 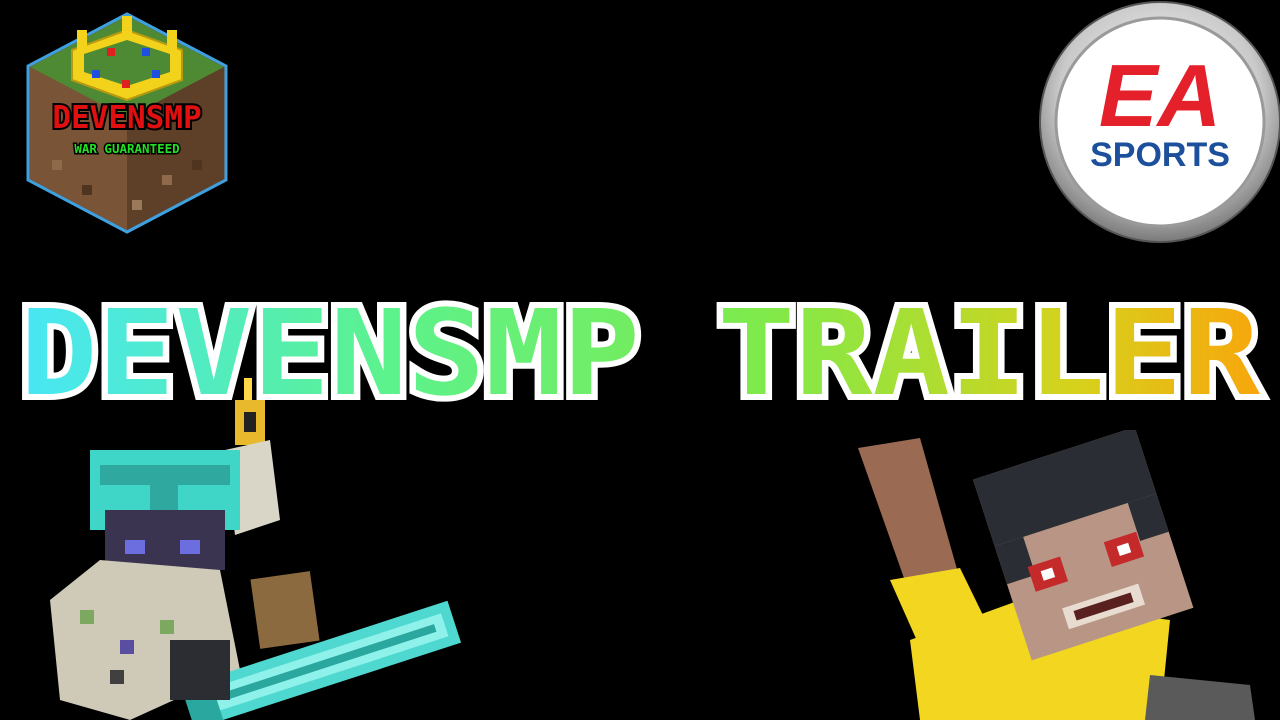 I want to click on ea-sports-logo: EA SPORTS, so click(x=1158, y=123).